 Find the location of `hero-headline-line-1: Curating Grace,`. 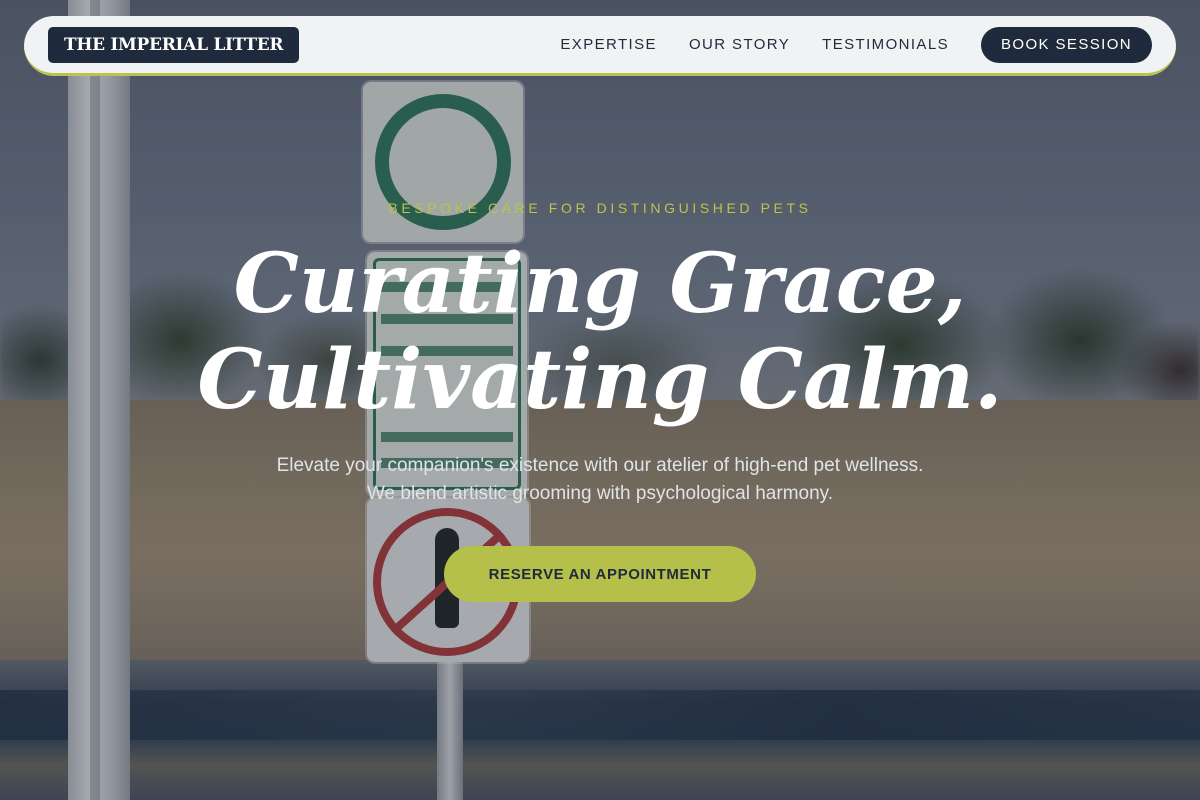

hero-headline-line-1: Curating Grace, is located at coordinates (600, 284).